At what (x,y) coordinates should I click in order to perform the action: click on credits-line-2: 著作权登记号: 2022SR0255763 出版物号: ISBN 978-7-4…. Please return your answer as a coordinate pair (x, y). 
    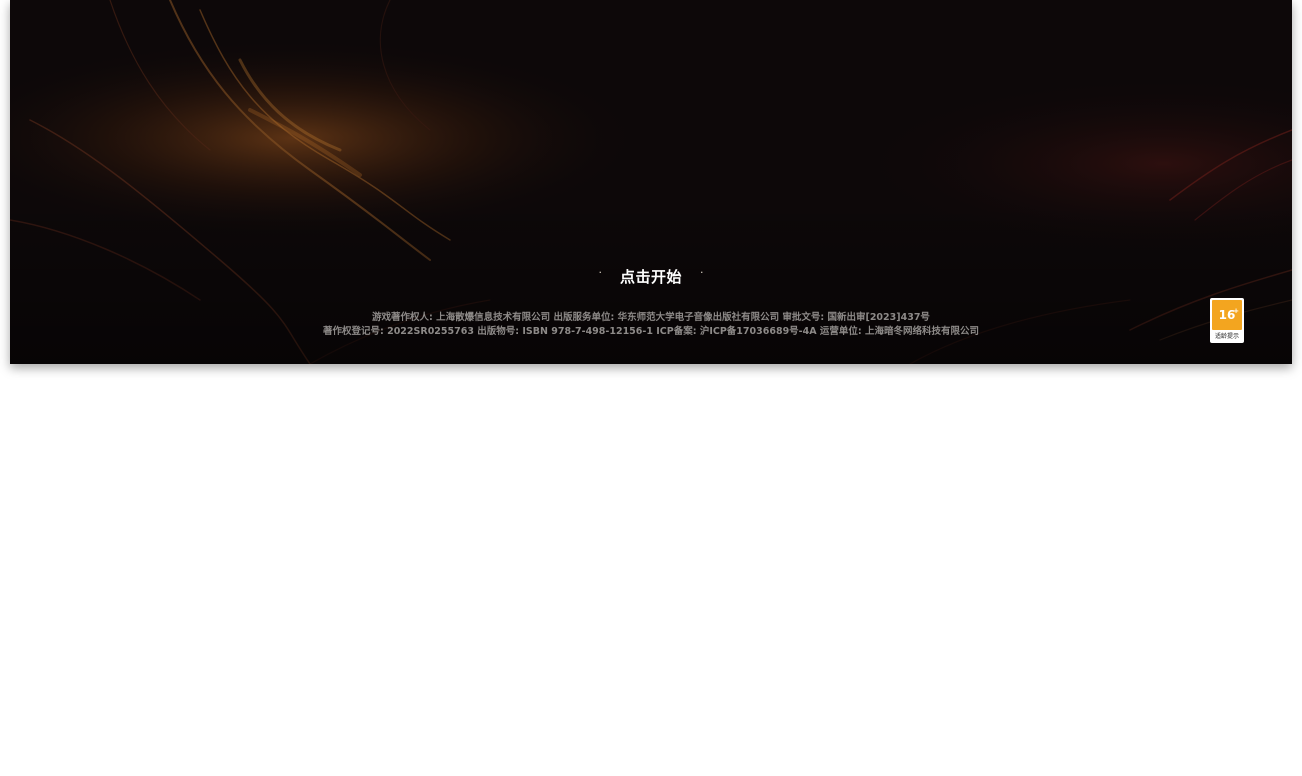
    Looking at the image, I should click on (651, 331).